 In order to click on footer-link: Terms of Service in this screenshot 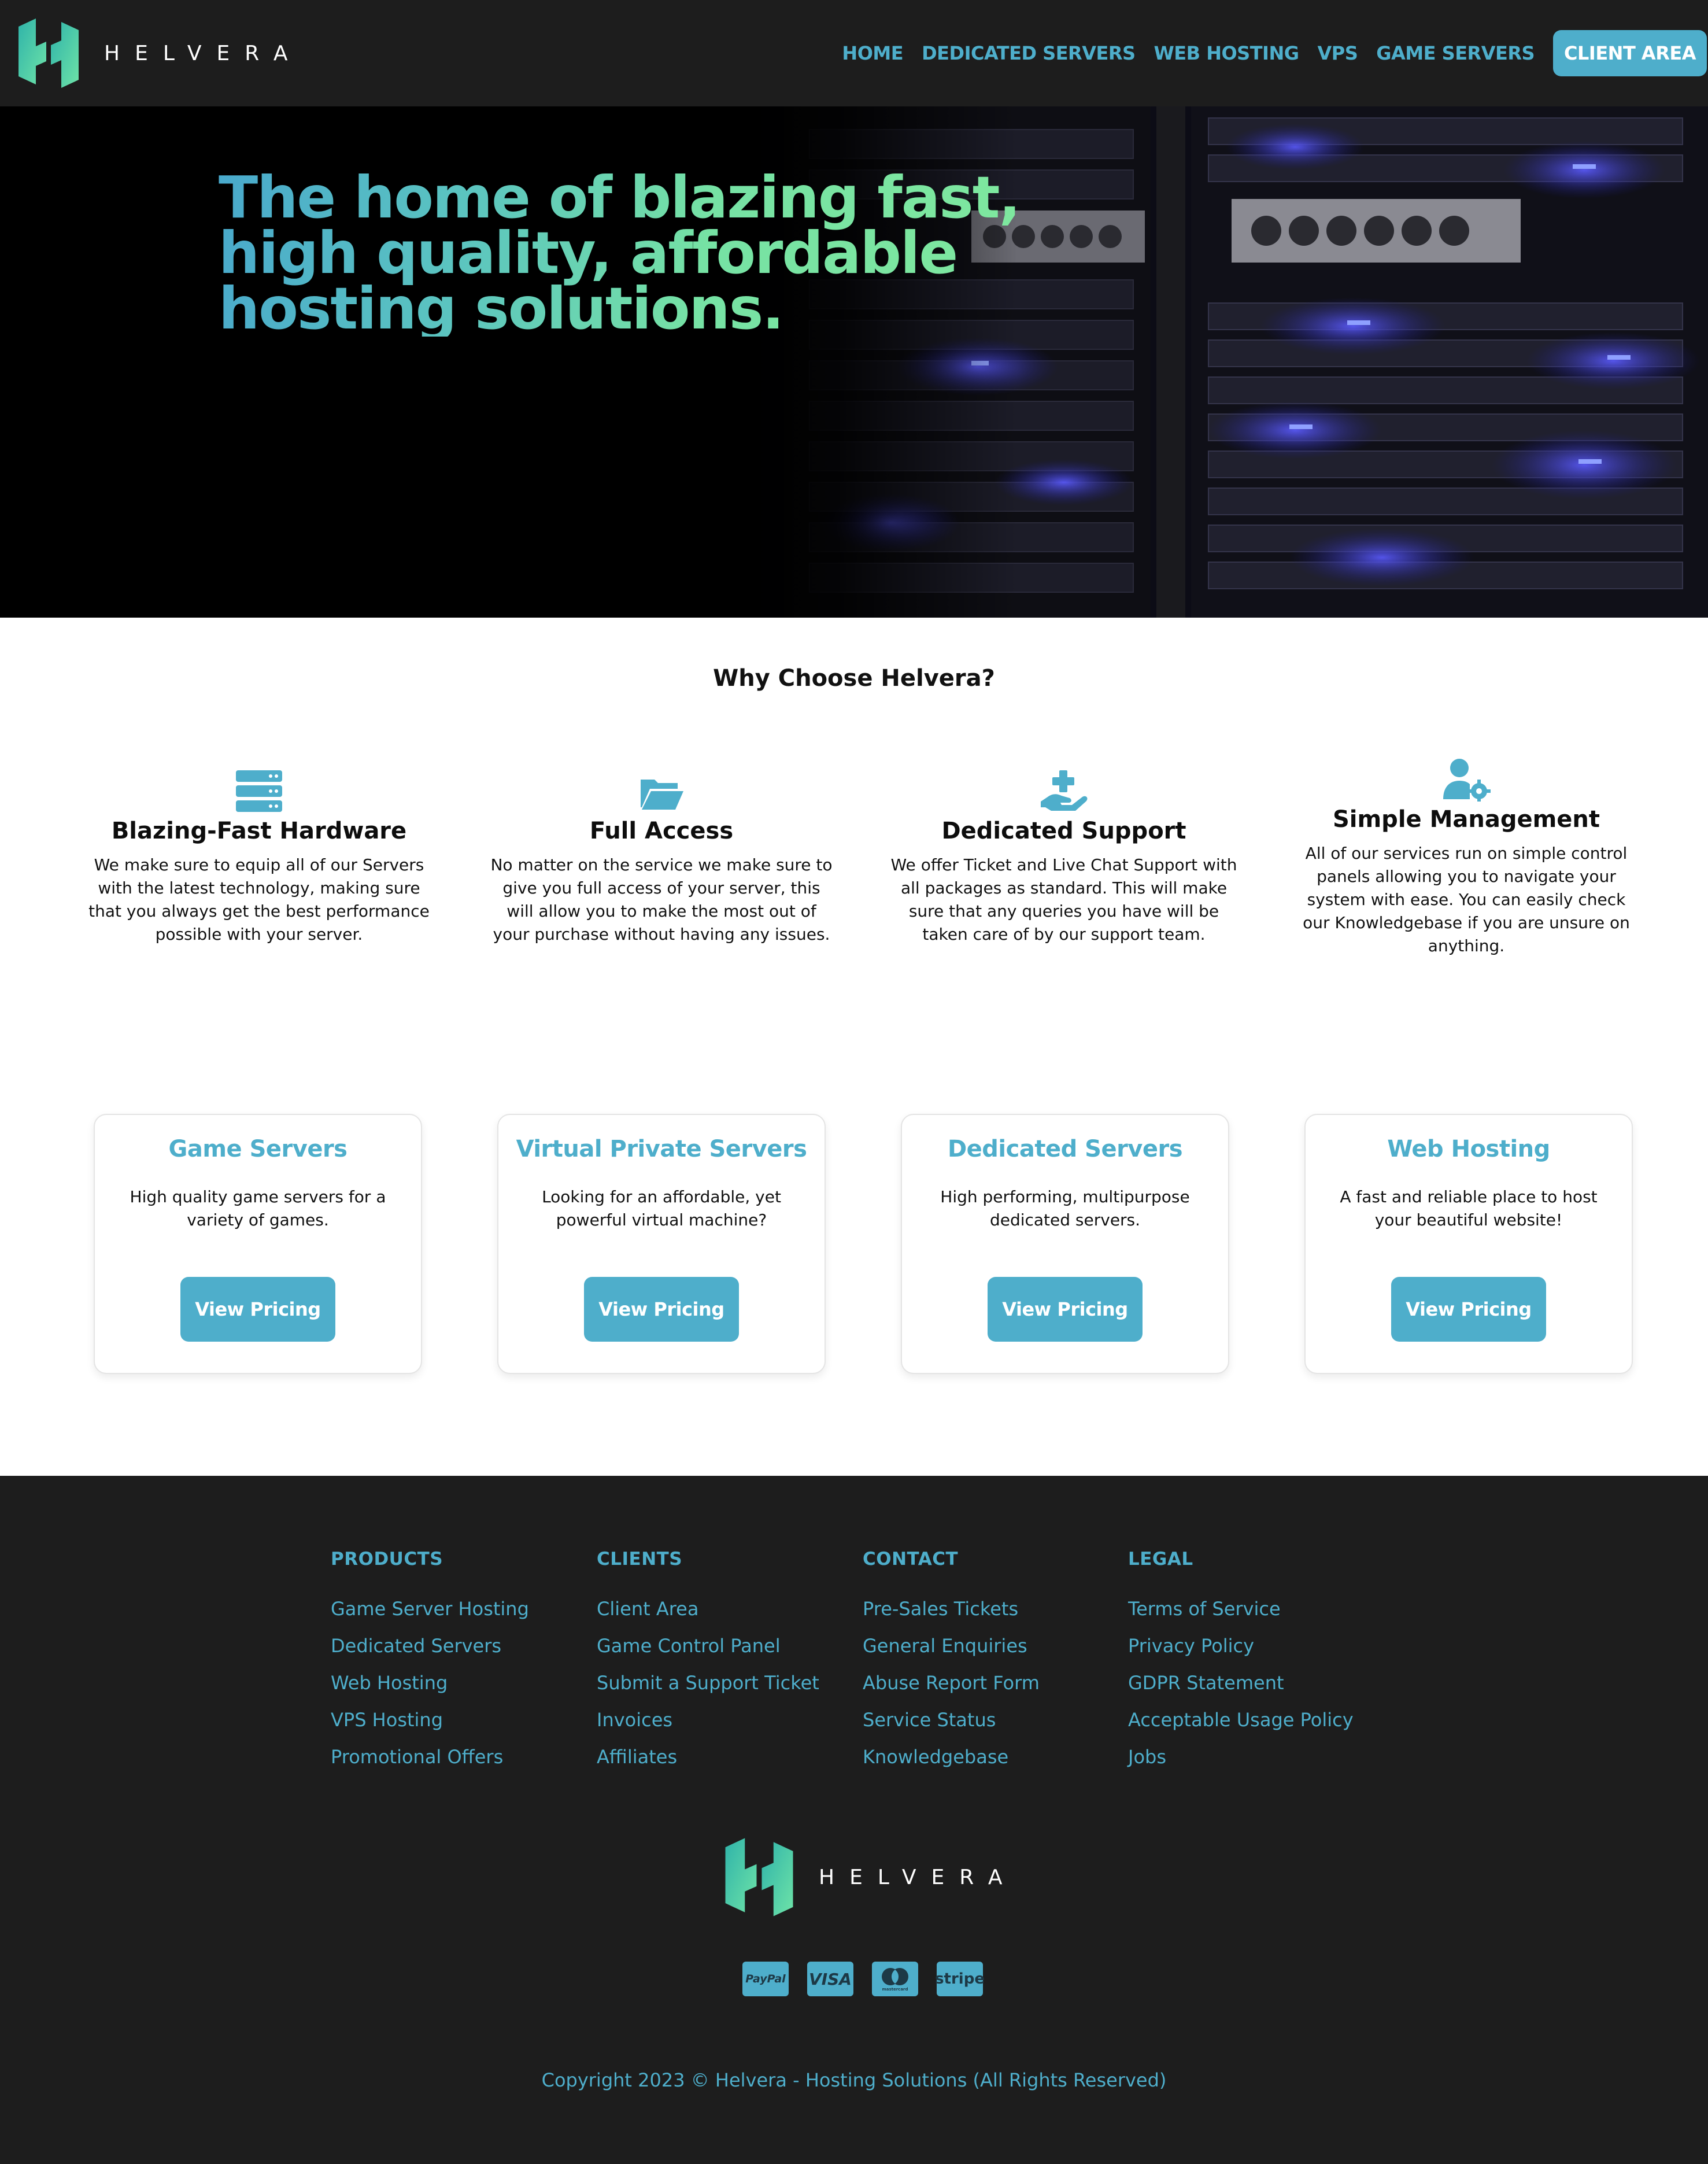, I will do `click(1241, 1608)`.